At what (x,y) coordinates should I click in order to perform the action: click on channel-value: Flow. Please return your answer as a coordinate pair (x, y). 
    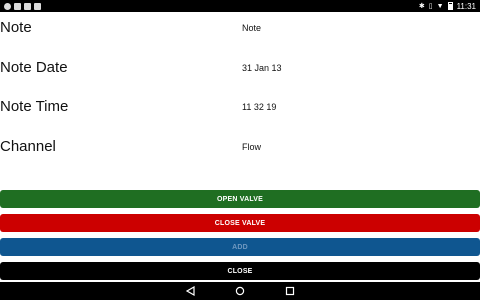
    Looking at the image, I should click on (251, 147).